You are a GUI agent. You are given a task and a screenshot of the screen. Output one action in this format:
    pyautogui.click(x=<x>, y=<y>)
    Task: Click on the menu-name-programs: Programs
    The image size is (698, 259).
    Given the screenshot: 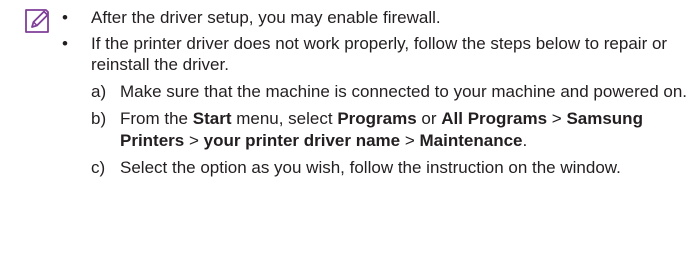 What is the action you would take?
    pyautogui.click(x=377, y=118)
    